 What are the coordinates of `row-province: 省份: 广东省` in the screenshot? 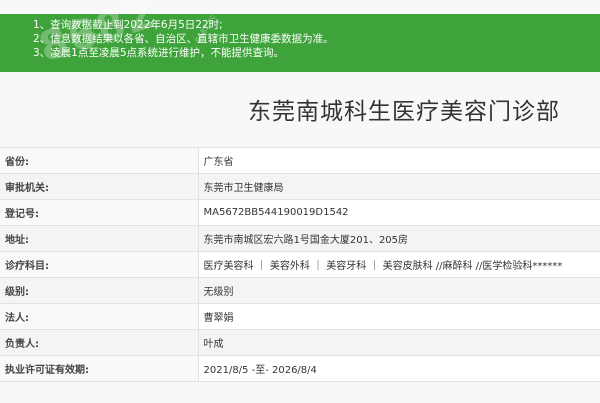 It's located at (300, 160).